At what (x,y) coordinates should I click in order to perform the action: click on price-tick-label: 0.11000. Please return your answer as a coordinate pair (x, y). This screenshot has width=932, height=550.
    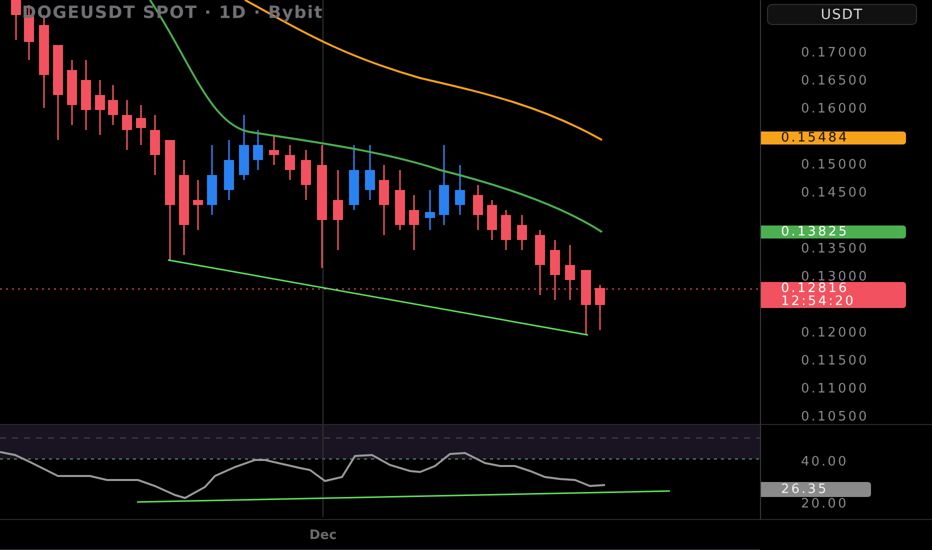
    Looking at the image, I should click on (835, 389).